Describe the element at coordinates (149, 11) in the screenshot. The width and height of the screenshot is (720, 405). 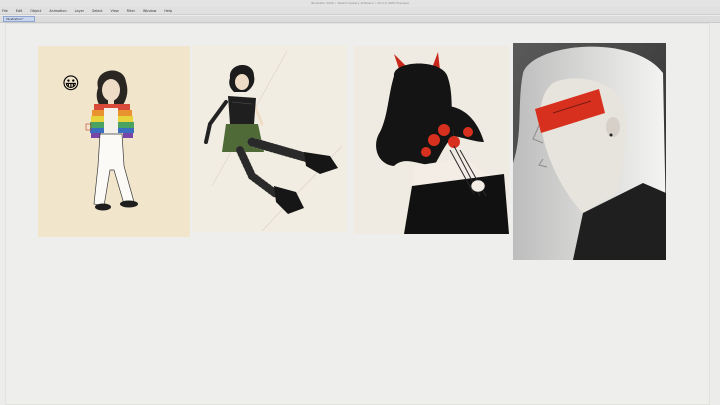
I see `menu-window: Window` at that location.